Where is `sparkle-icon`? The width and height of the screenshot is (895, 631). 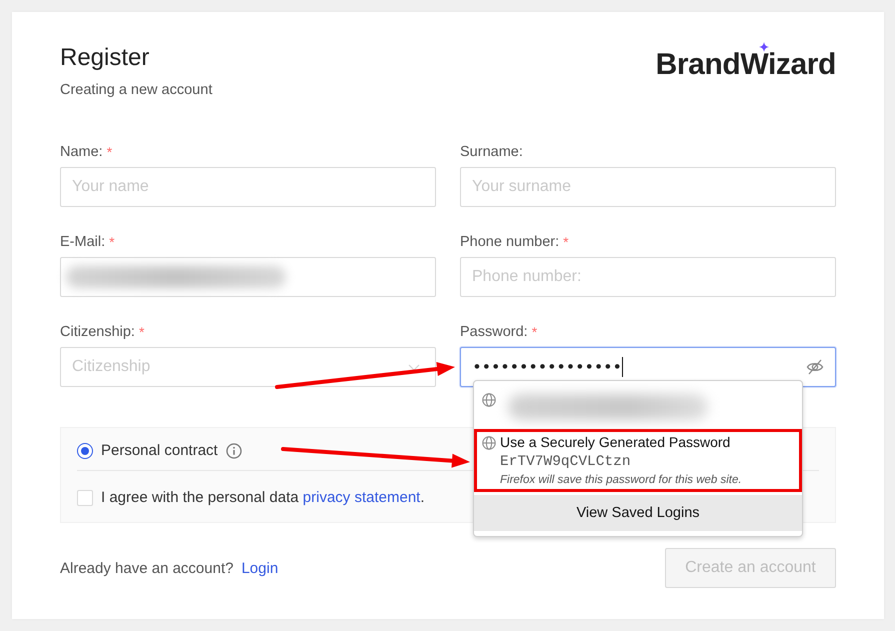
sparkle-icon is located at coordinates (763, 47).